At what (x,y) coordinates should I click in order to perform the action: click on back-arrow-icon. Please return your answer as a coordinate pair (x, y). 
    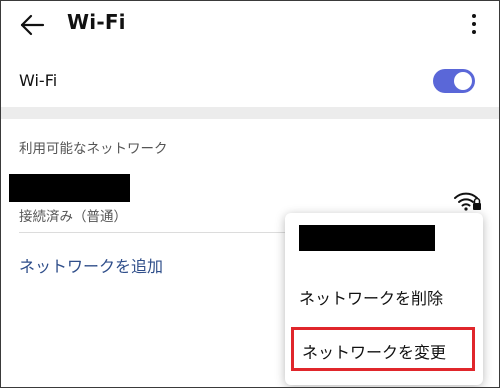
    Looking at the image, I should click on (32, 25).